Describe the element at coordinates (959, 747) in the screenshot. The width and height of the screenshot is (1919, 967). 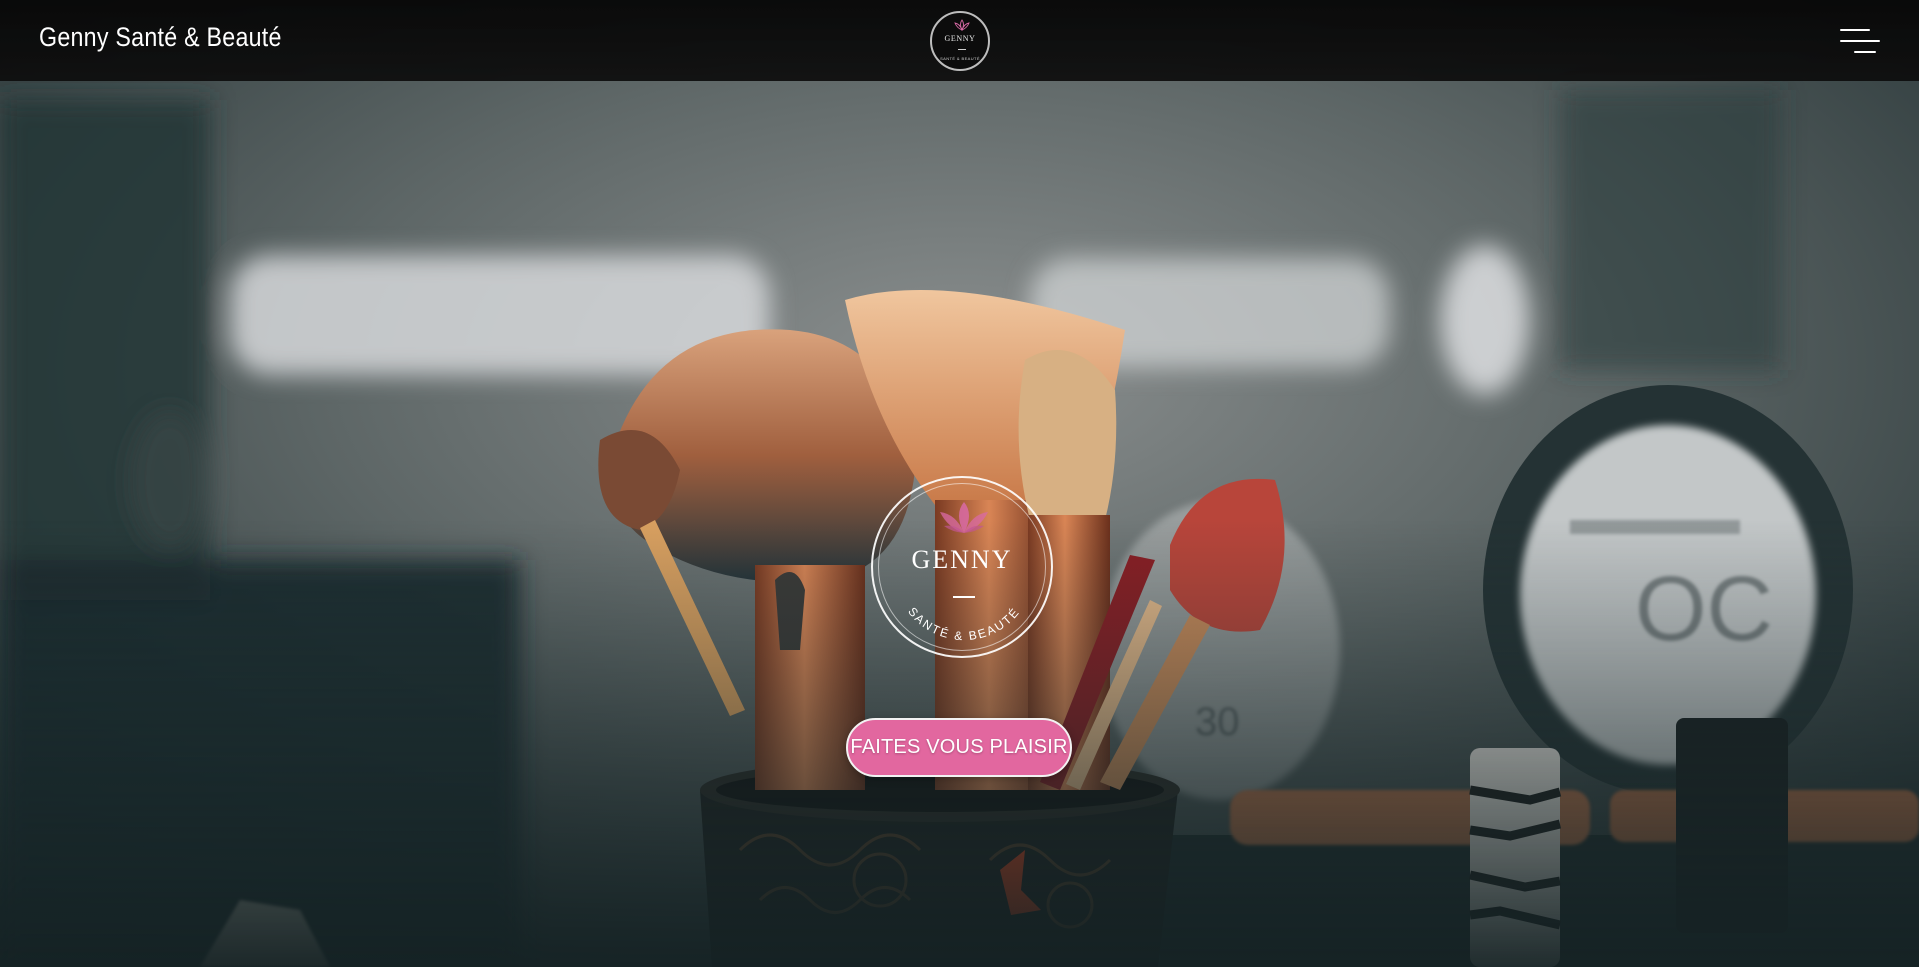
I see `cta-button: FAITES VOUS PLAISIR` at that location.